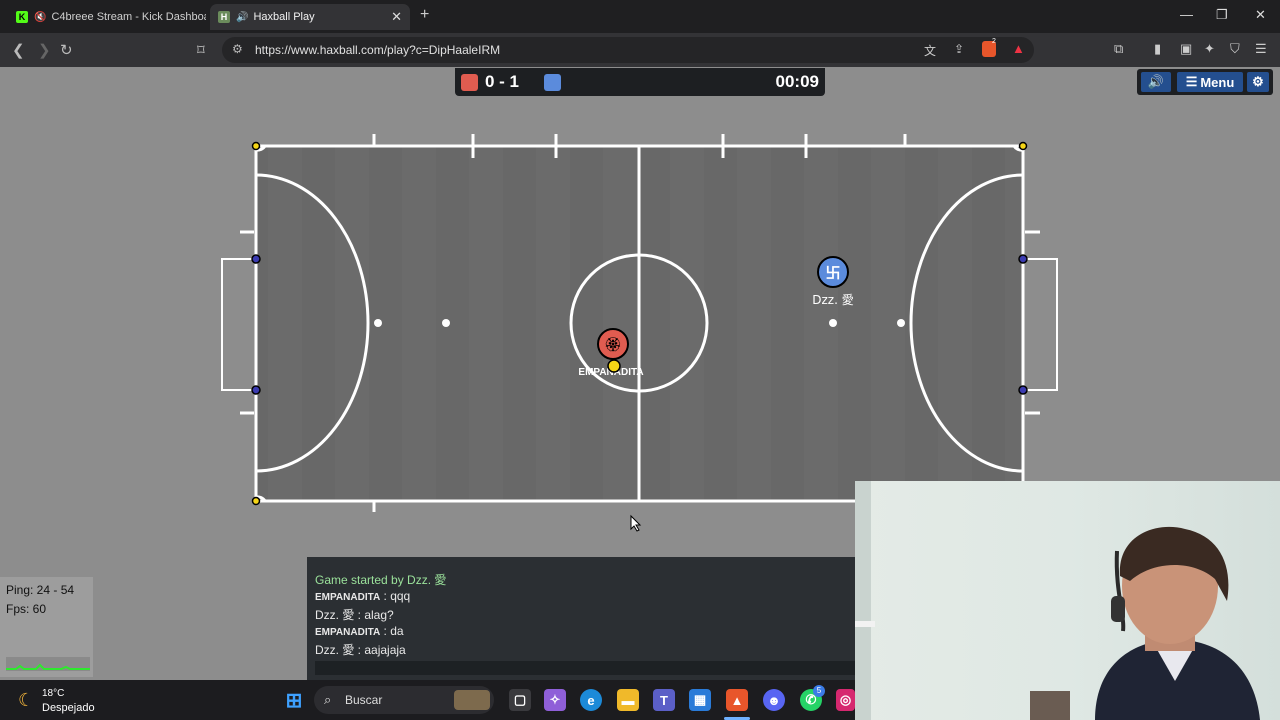  What do you see at coordinates (48, 664) in the screenshot?
I see `fps-graph` at bounding box center [48, 664].